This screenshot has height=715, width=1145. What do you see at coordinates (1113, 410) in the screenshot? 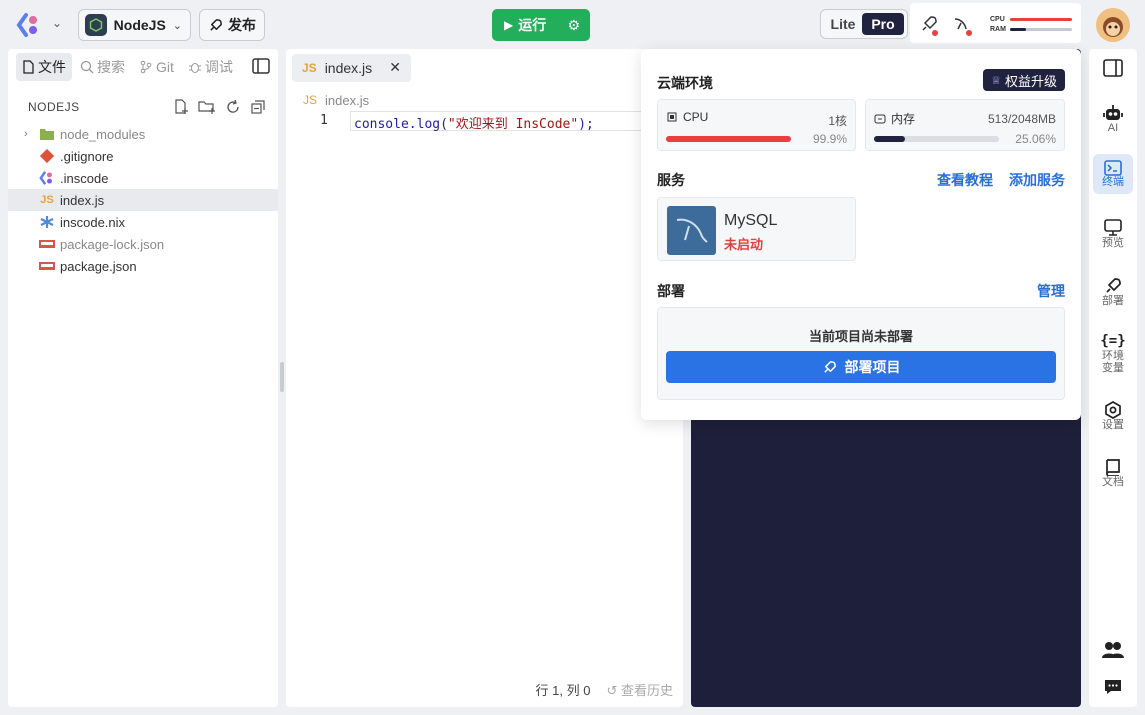
I see `settings-icon` at bounding box center [1113, 410].